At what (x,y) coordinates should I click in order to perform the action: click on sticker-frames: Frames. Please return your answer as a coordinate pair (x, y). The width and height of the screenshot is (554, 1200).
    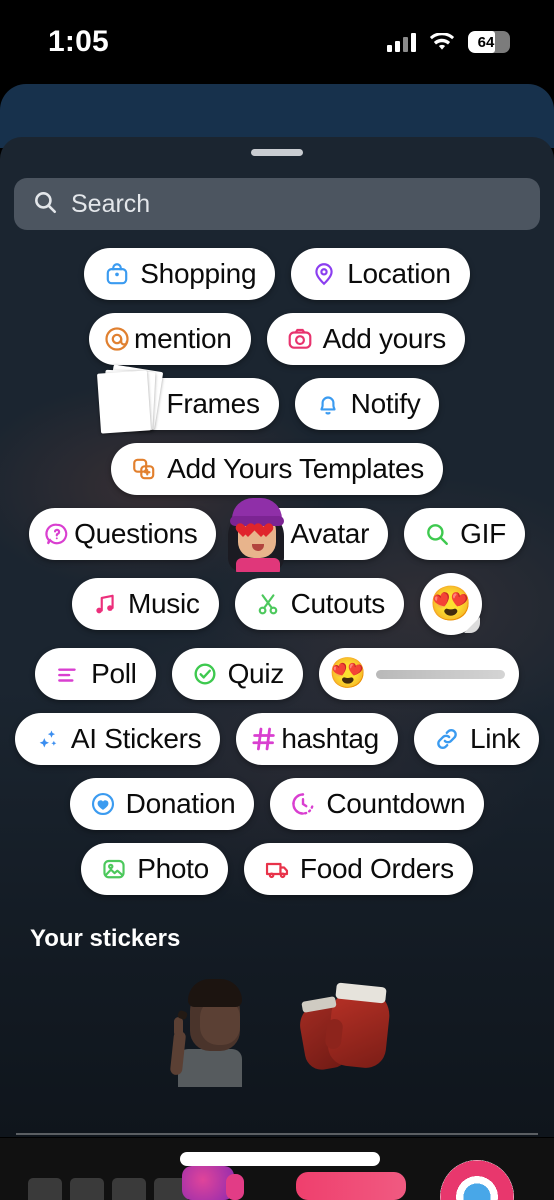
    Looking at the image, I should click on (187, 399).